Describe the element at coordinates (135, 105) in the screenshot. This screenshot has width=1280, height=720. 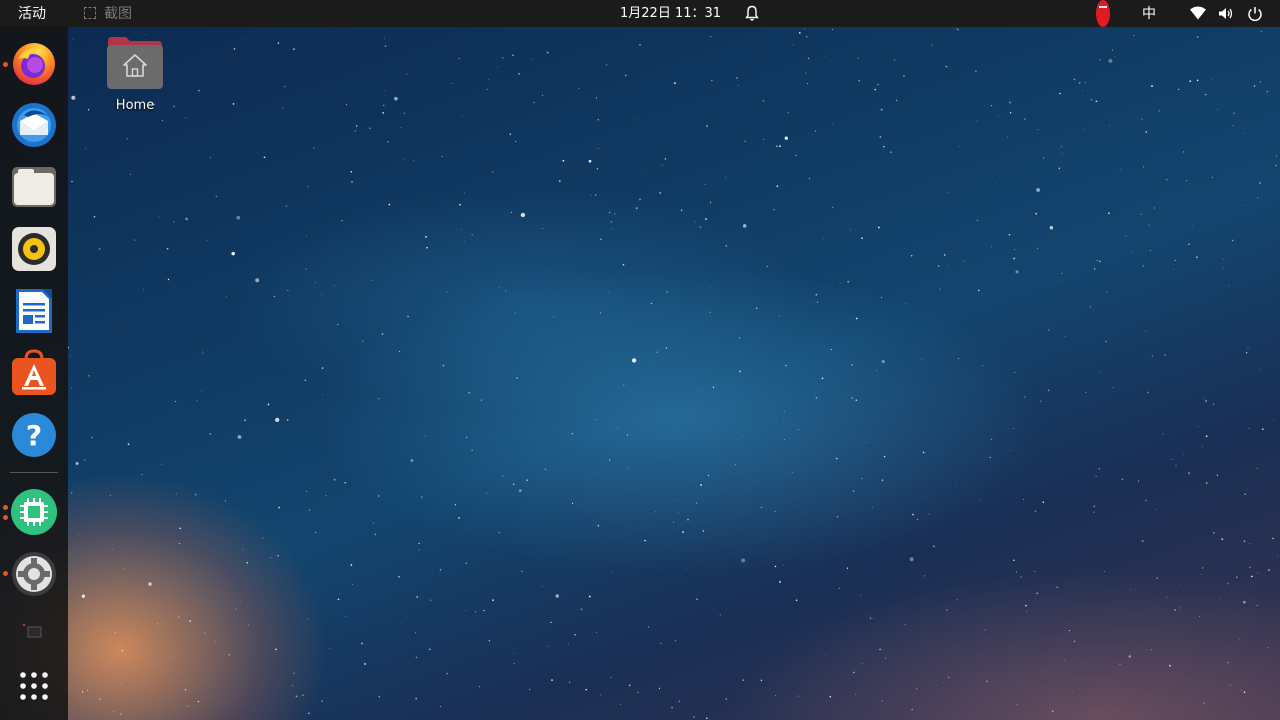
I see `home-label: Home` at that location.